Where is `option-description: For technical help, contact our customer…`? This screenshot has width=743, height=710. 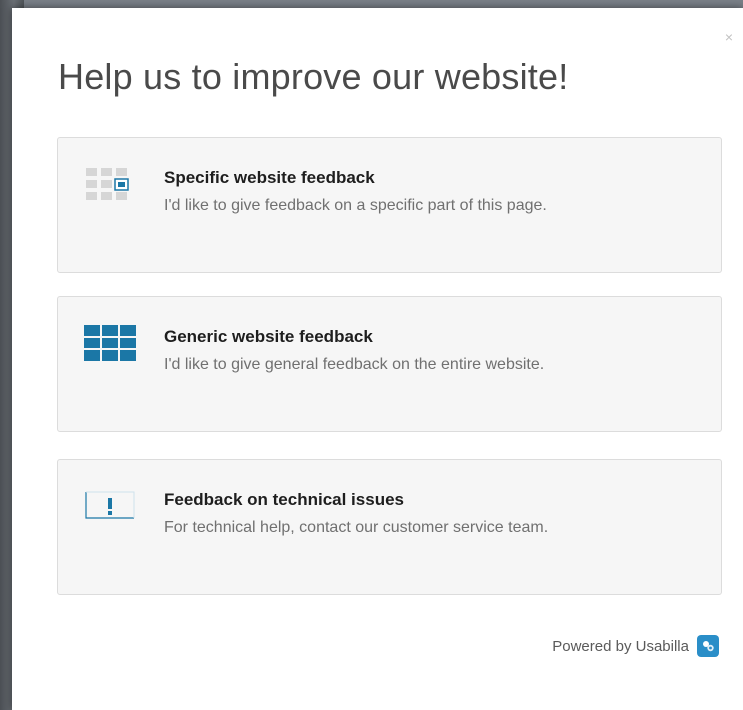 option-description: For technical help, contact our customer… is located at coordinates (356, 527).